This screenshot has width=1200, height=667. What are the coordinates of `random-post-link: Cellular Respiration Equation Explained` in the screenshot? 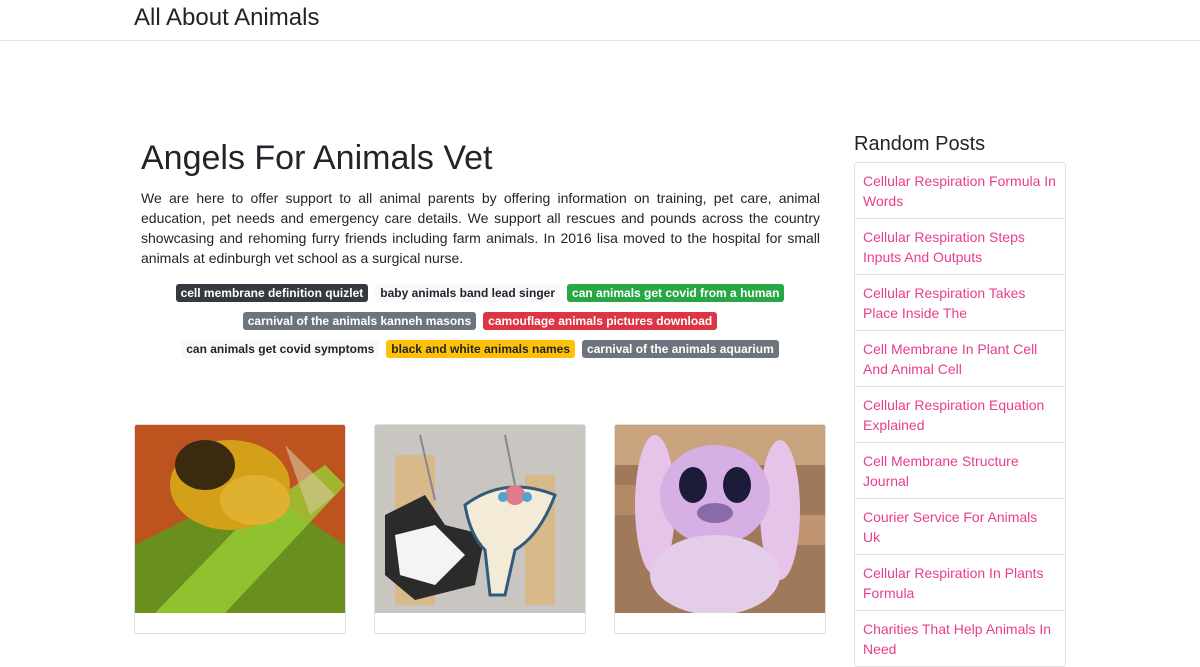 It's located at (960, 415).